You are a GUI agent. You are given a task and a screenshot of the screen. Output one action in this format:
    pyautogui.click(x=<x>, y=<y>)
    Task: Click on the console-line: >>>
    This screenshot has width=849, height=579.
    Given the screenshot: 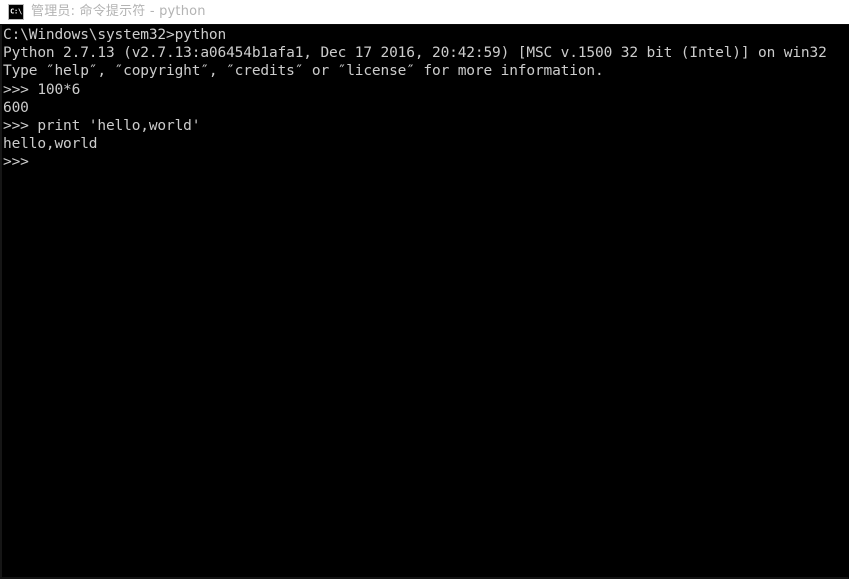 What is the action you would take?
    pyautogui.click(x=16, y=162)
    